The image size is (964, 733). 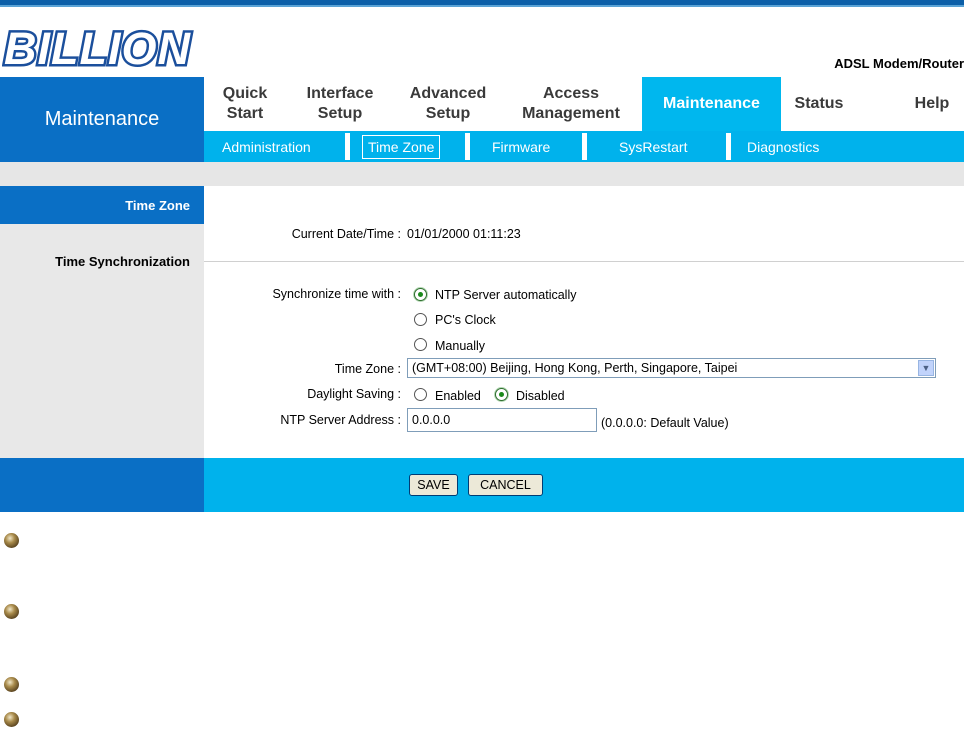 What do you see at coordinates (540, 396) in the screenshot?
I see `dst-disabled-label: Disabled` at bounding box center [540, 396].